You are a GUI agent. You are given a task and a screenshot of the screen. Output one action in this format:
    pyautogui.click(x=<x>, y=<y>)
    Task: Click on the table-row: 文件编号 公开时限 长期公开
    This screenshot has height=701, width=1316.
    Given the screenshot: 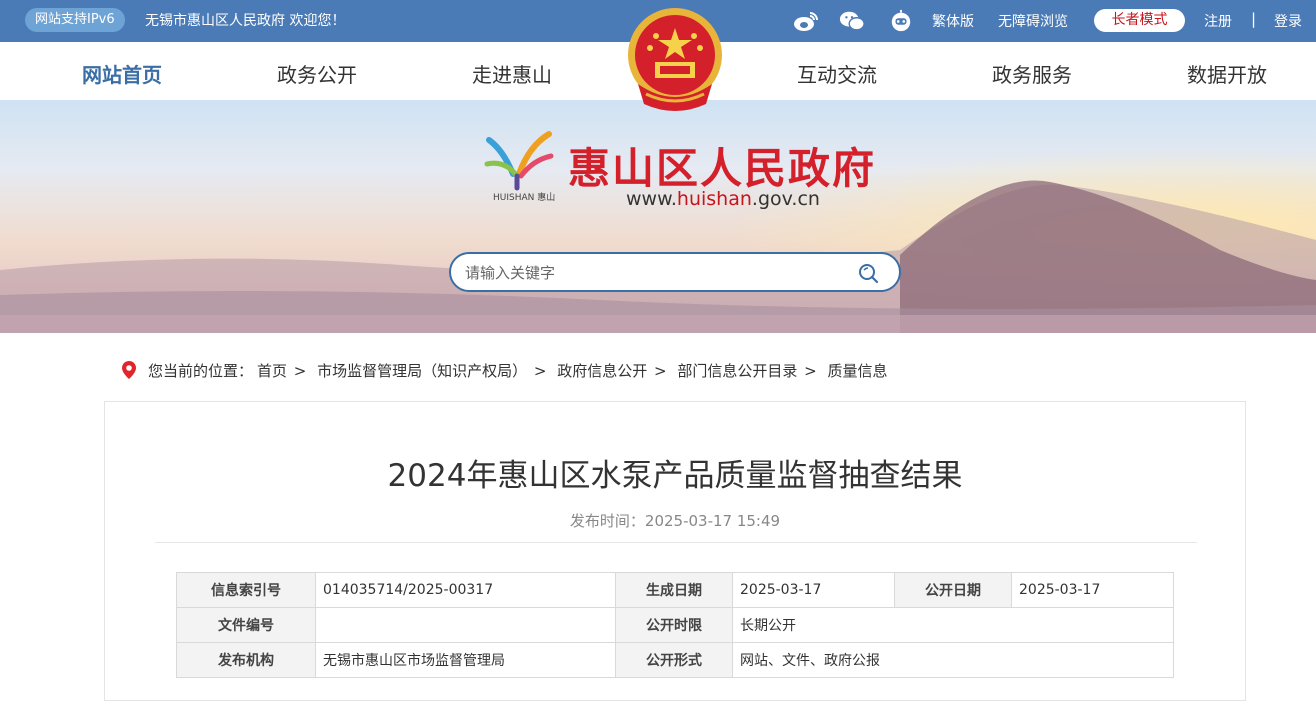 What is the action you would take?
    pyautogui.click(x=675, y=625)
    